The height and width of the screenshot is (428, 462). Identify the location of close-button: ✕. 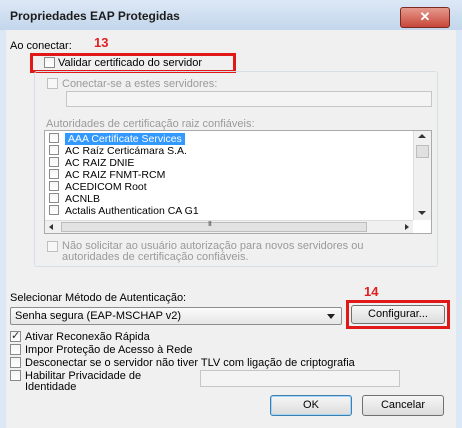
(425, 17).